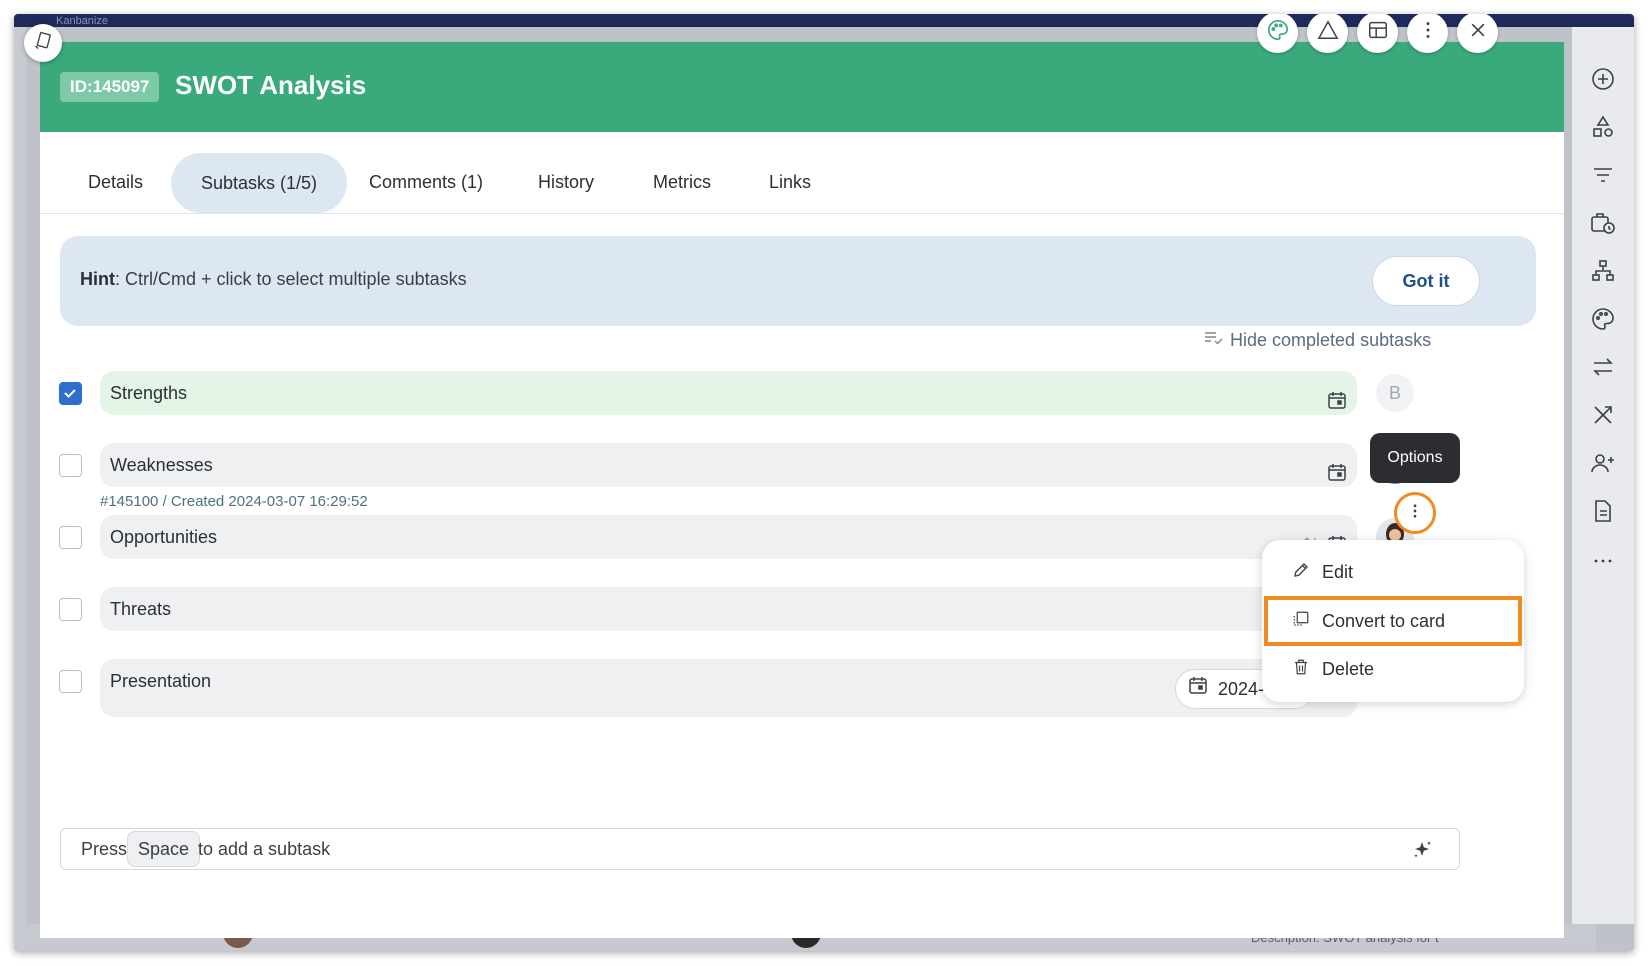 The height and width of the screenshot is (966, 1650). I want to click on subtask-options-button, so click(1415, 513).